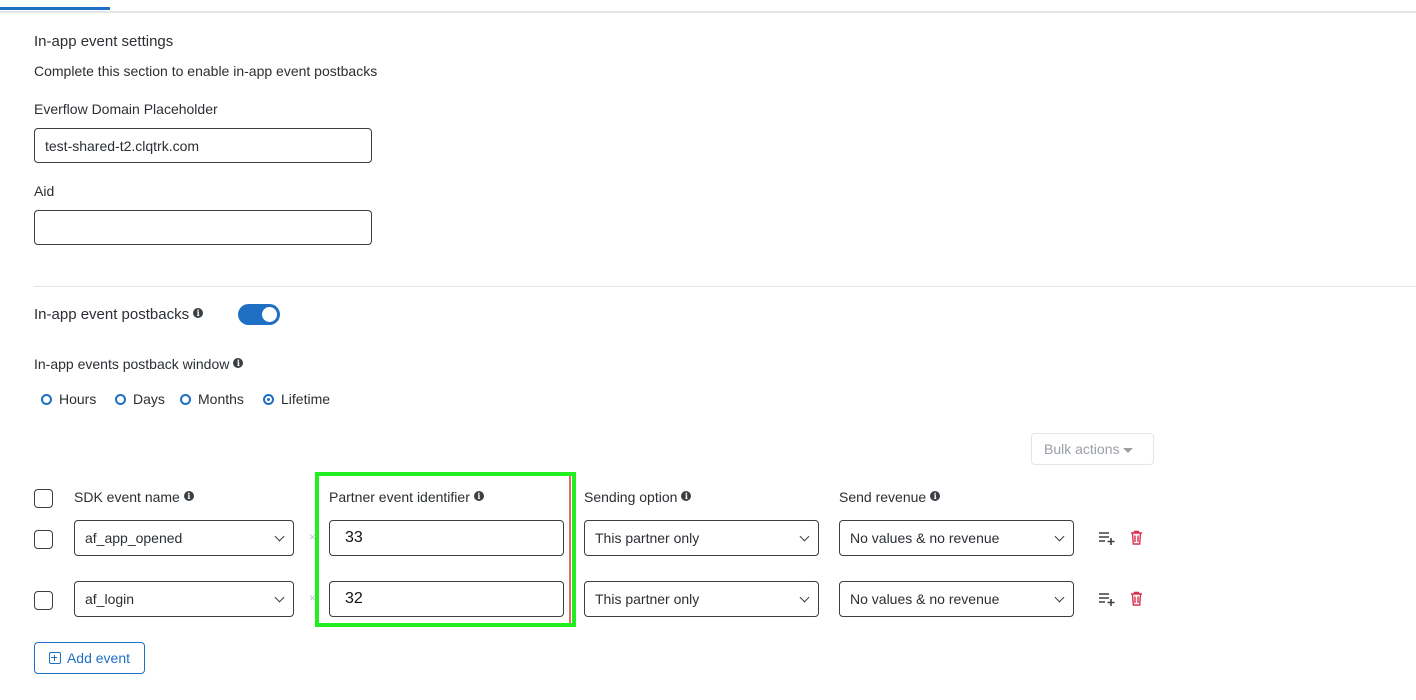  I want to click on radio-days: Days, so click(140, 399).